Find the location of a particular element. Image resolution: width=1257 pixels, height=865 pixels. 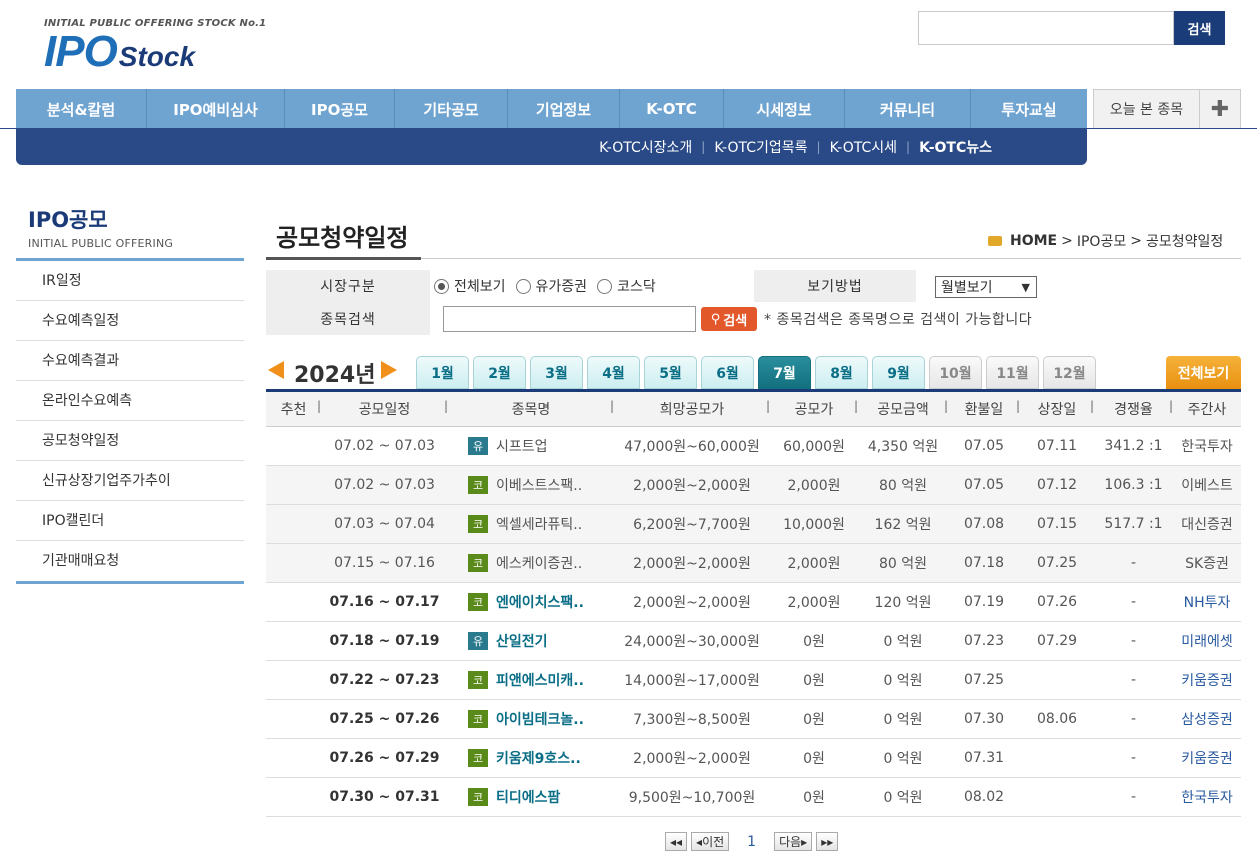

cell-schedule: 07.02 ~ 07.03 is located at coordinates (384, 446).